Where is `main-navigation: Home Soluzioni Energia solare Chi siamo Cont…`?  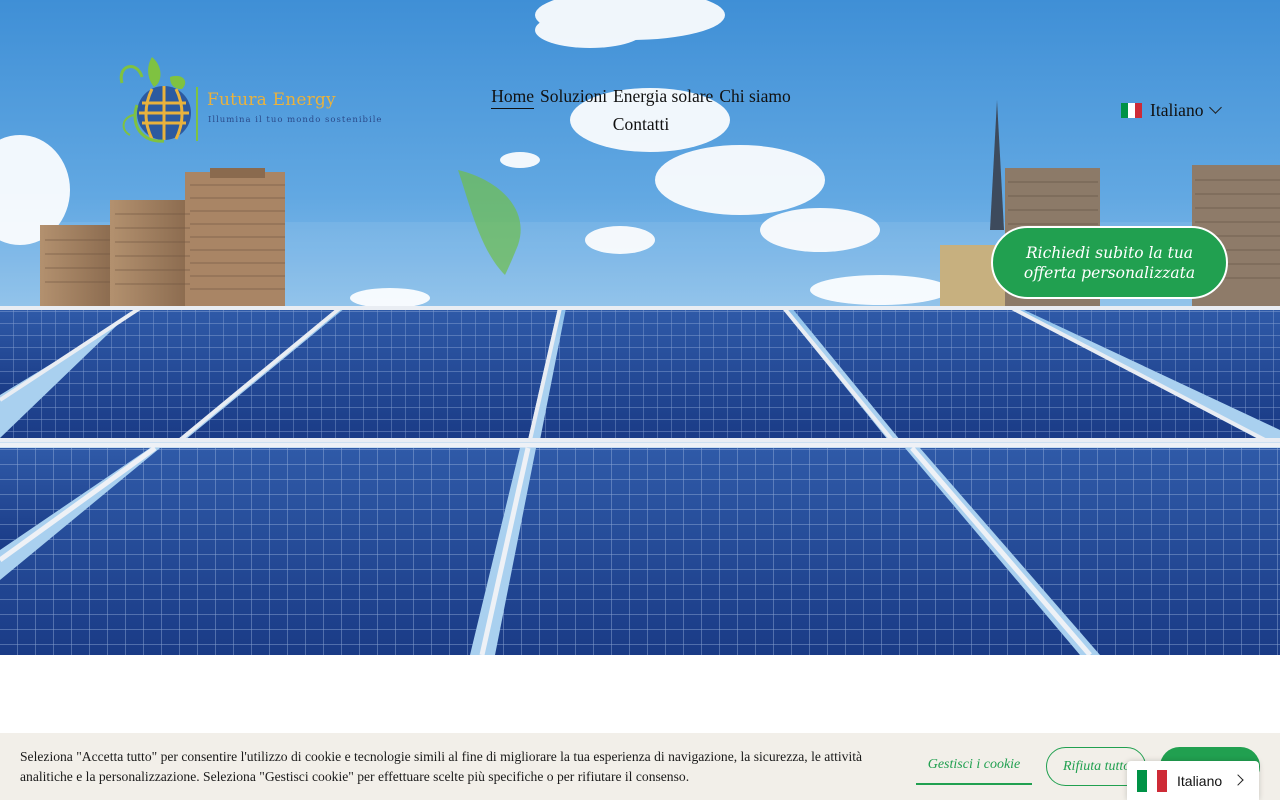
main-navigation: Home Soluzioni Energia solare Chi siamo Cont… is located at coordinates (641, 110).